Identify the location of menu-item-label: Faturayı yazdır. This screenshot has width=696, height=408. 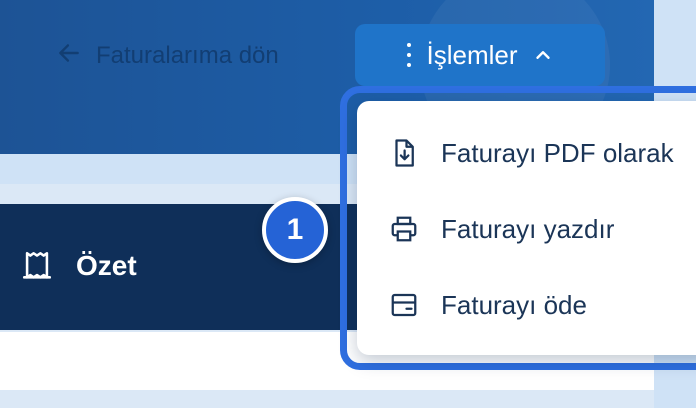
(528, 228).